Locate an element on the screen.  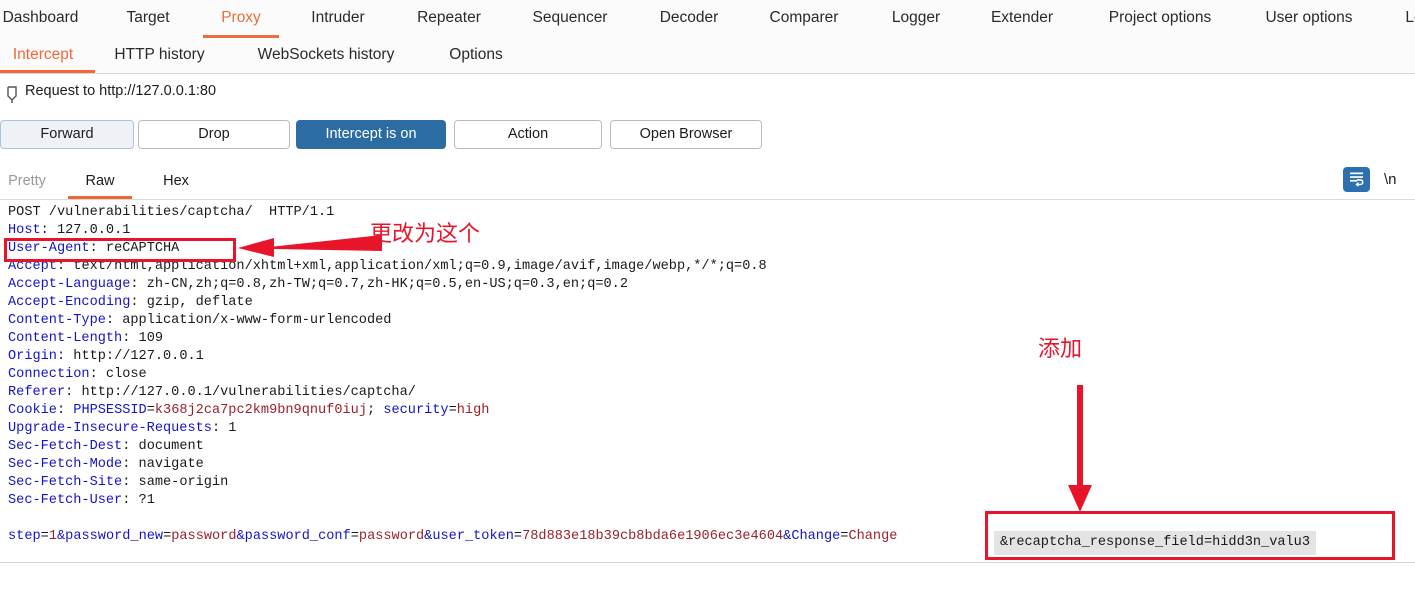
main-tab-project-options: Project options is located at coordinates (1160, 19).